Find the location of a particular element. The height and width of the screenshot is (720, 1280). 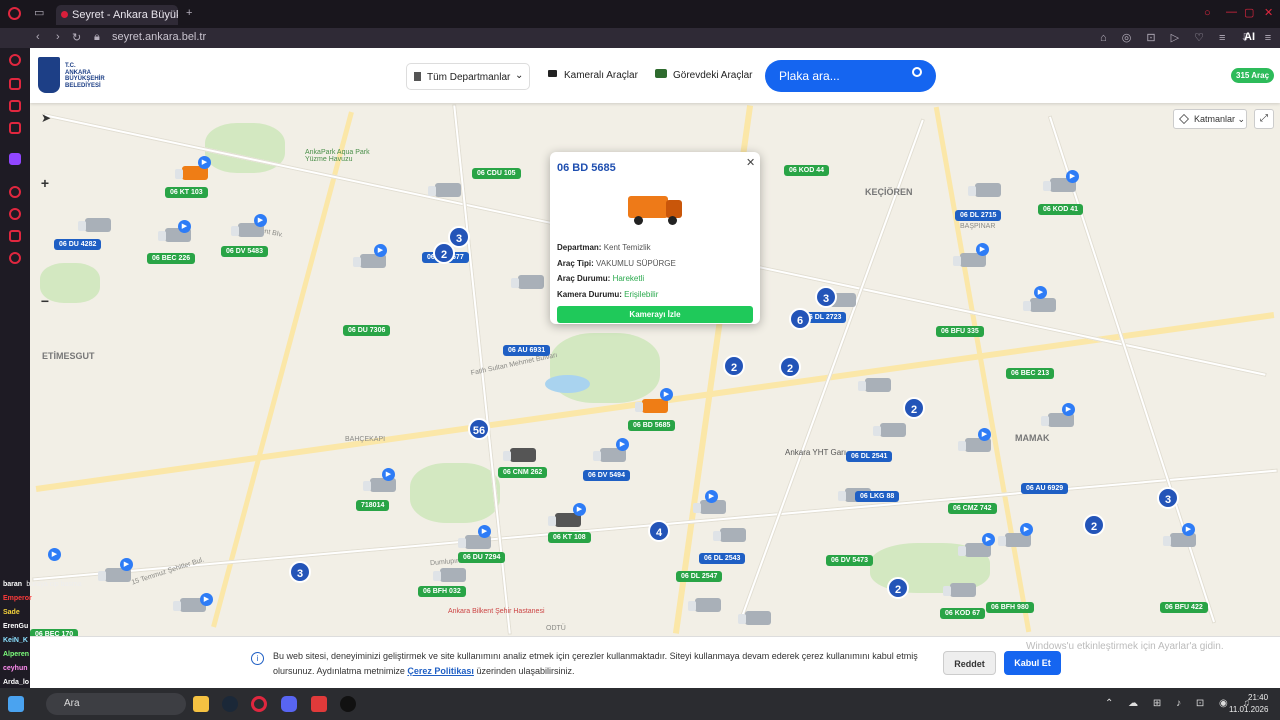

file-explorer-icon is located at coordinates (201, 704).